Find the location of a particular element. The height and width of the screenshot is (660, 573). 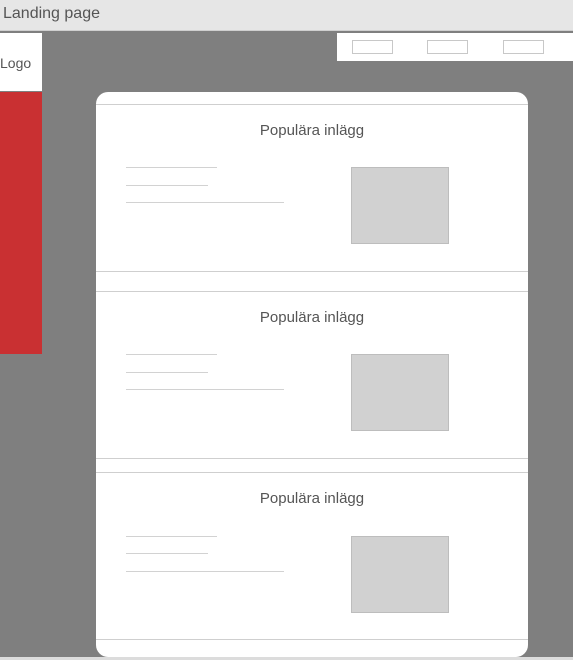

logo-label: Logo is located at coordinates (16, 63).